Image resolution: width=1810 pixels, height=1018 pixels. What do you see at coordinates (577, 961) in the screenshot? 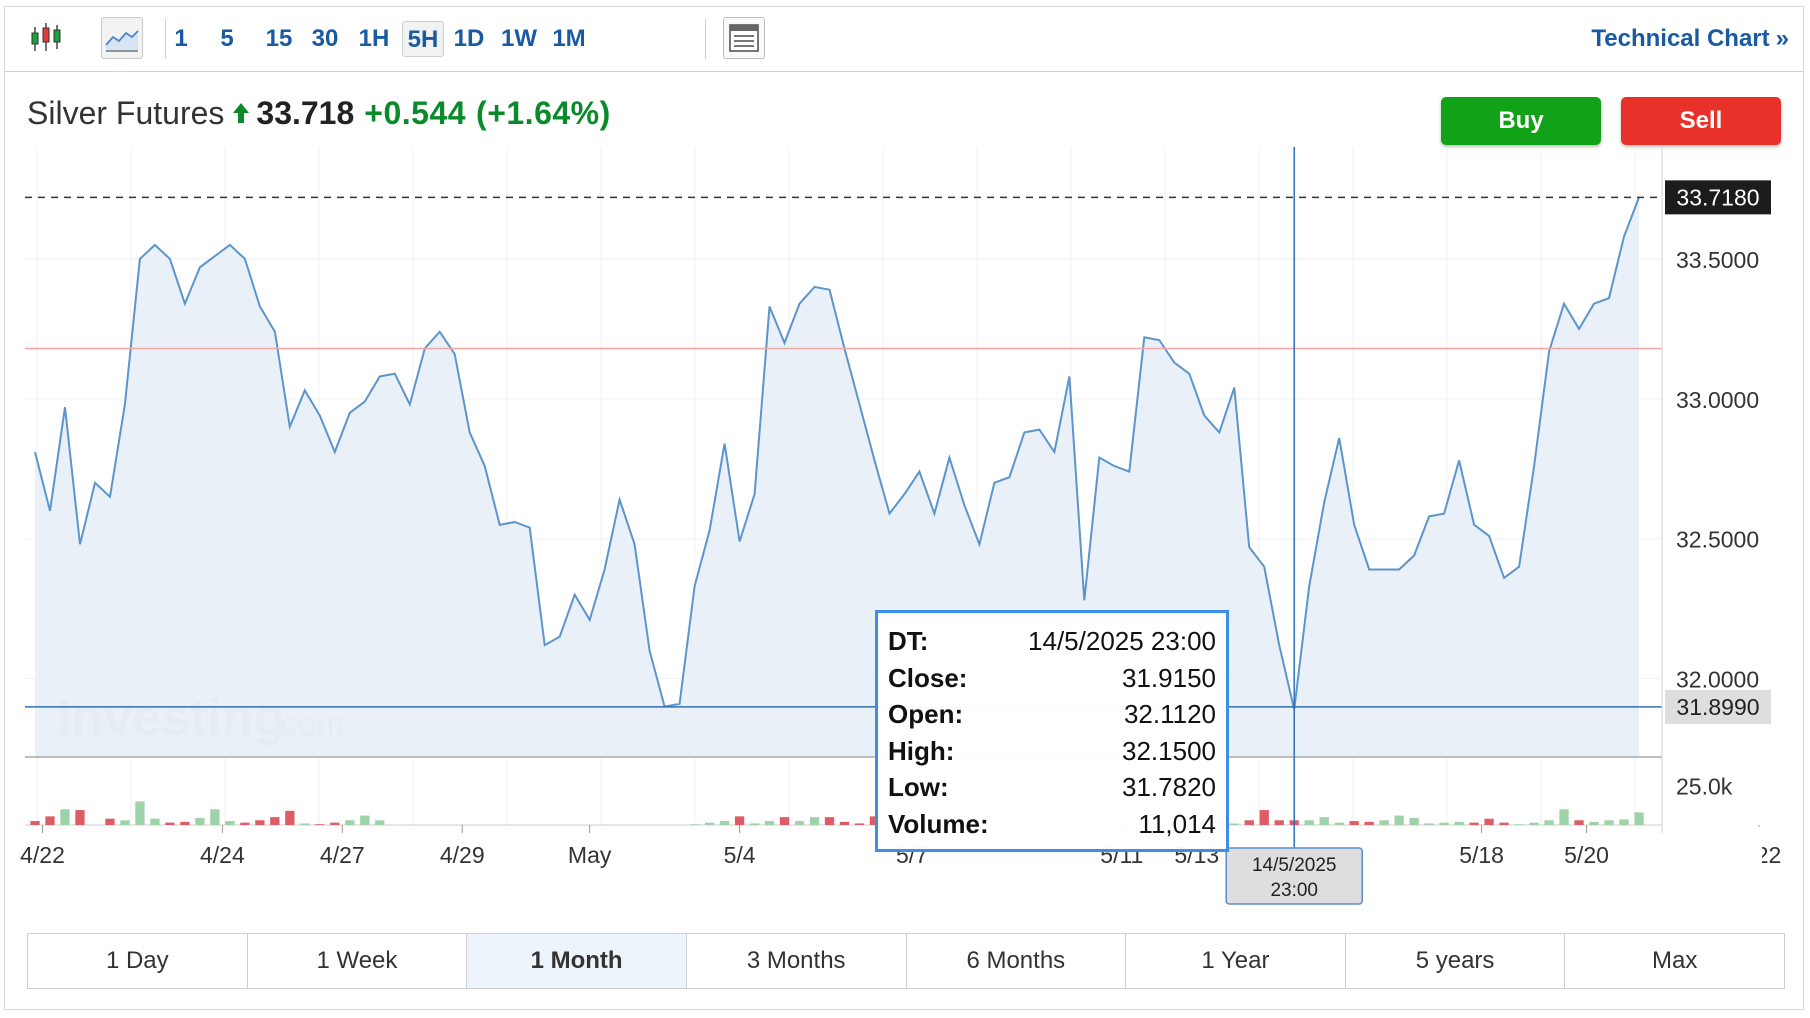
I see `range-1-month: 1 Month` at bounding box center [577, 961].